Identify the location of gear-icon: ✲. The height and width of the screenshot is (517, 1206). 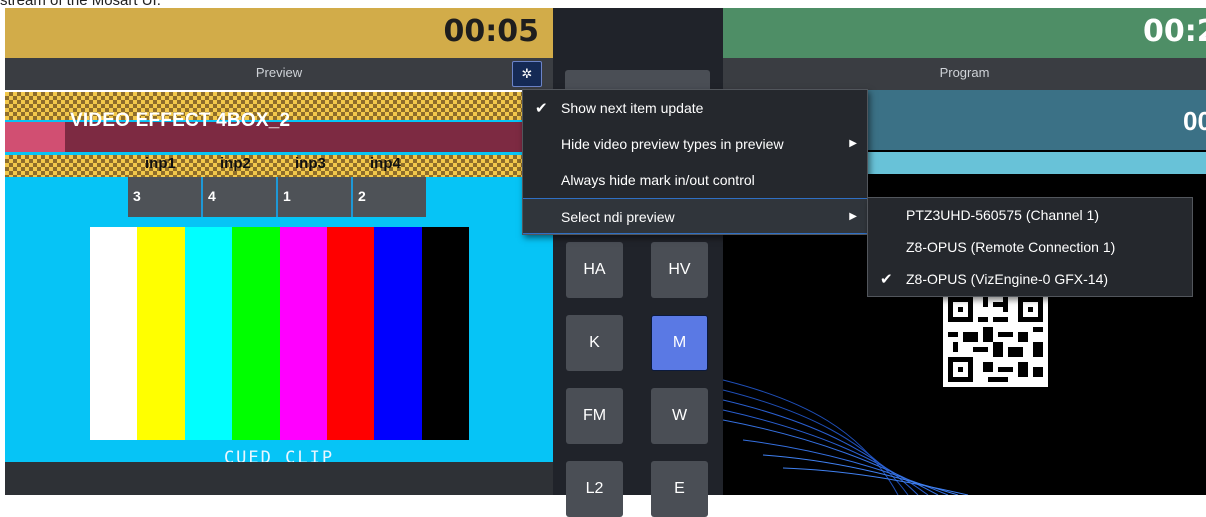
(527, 73).